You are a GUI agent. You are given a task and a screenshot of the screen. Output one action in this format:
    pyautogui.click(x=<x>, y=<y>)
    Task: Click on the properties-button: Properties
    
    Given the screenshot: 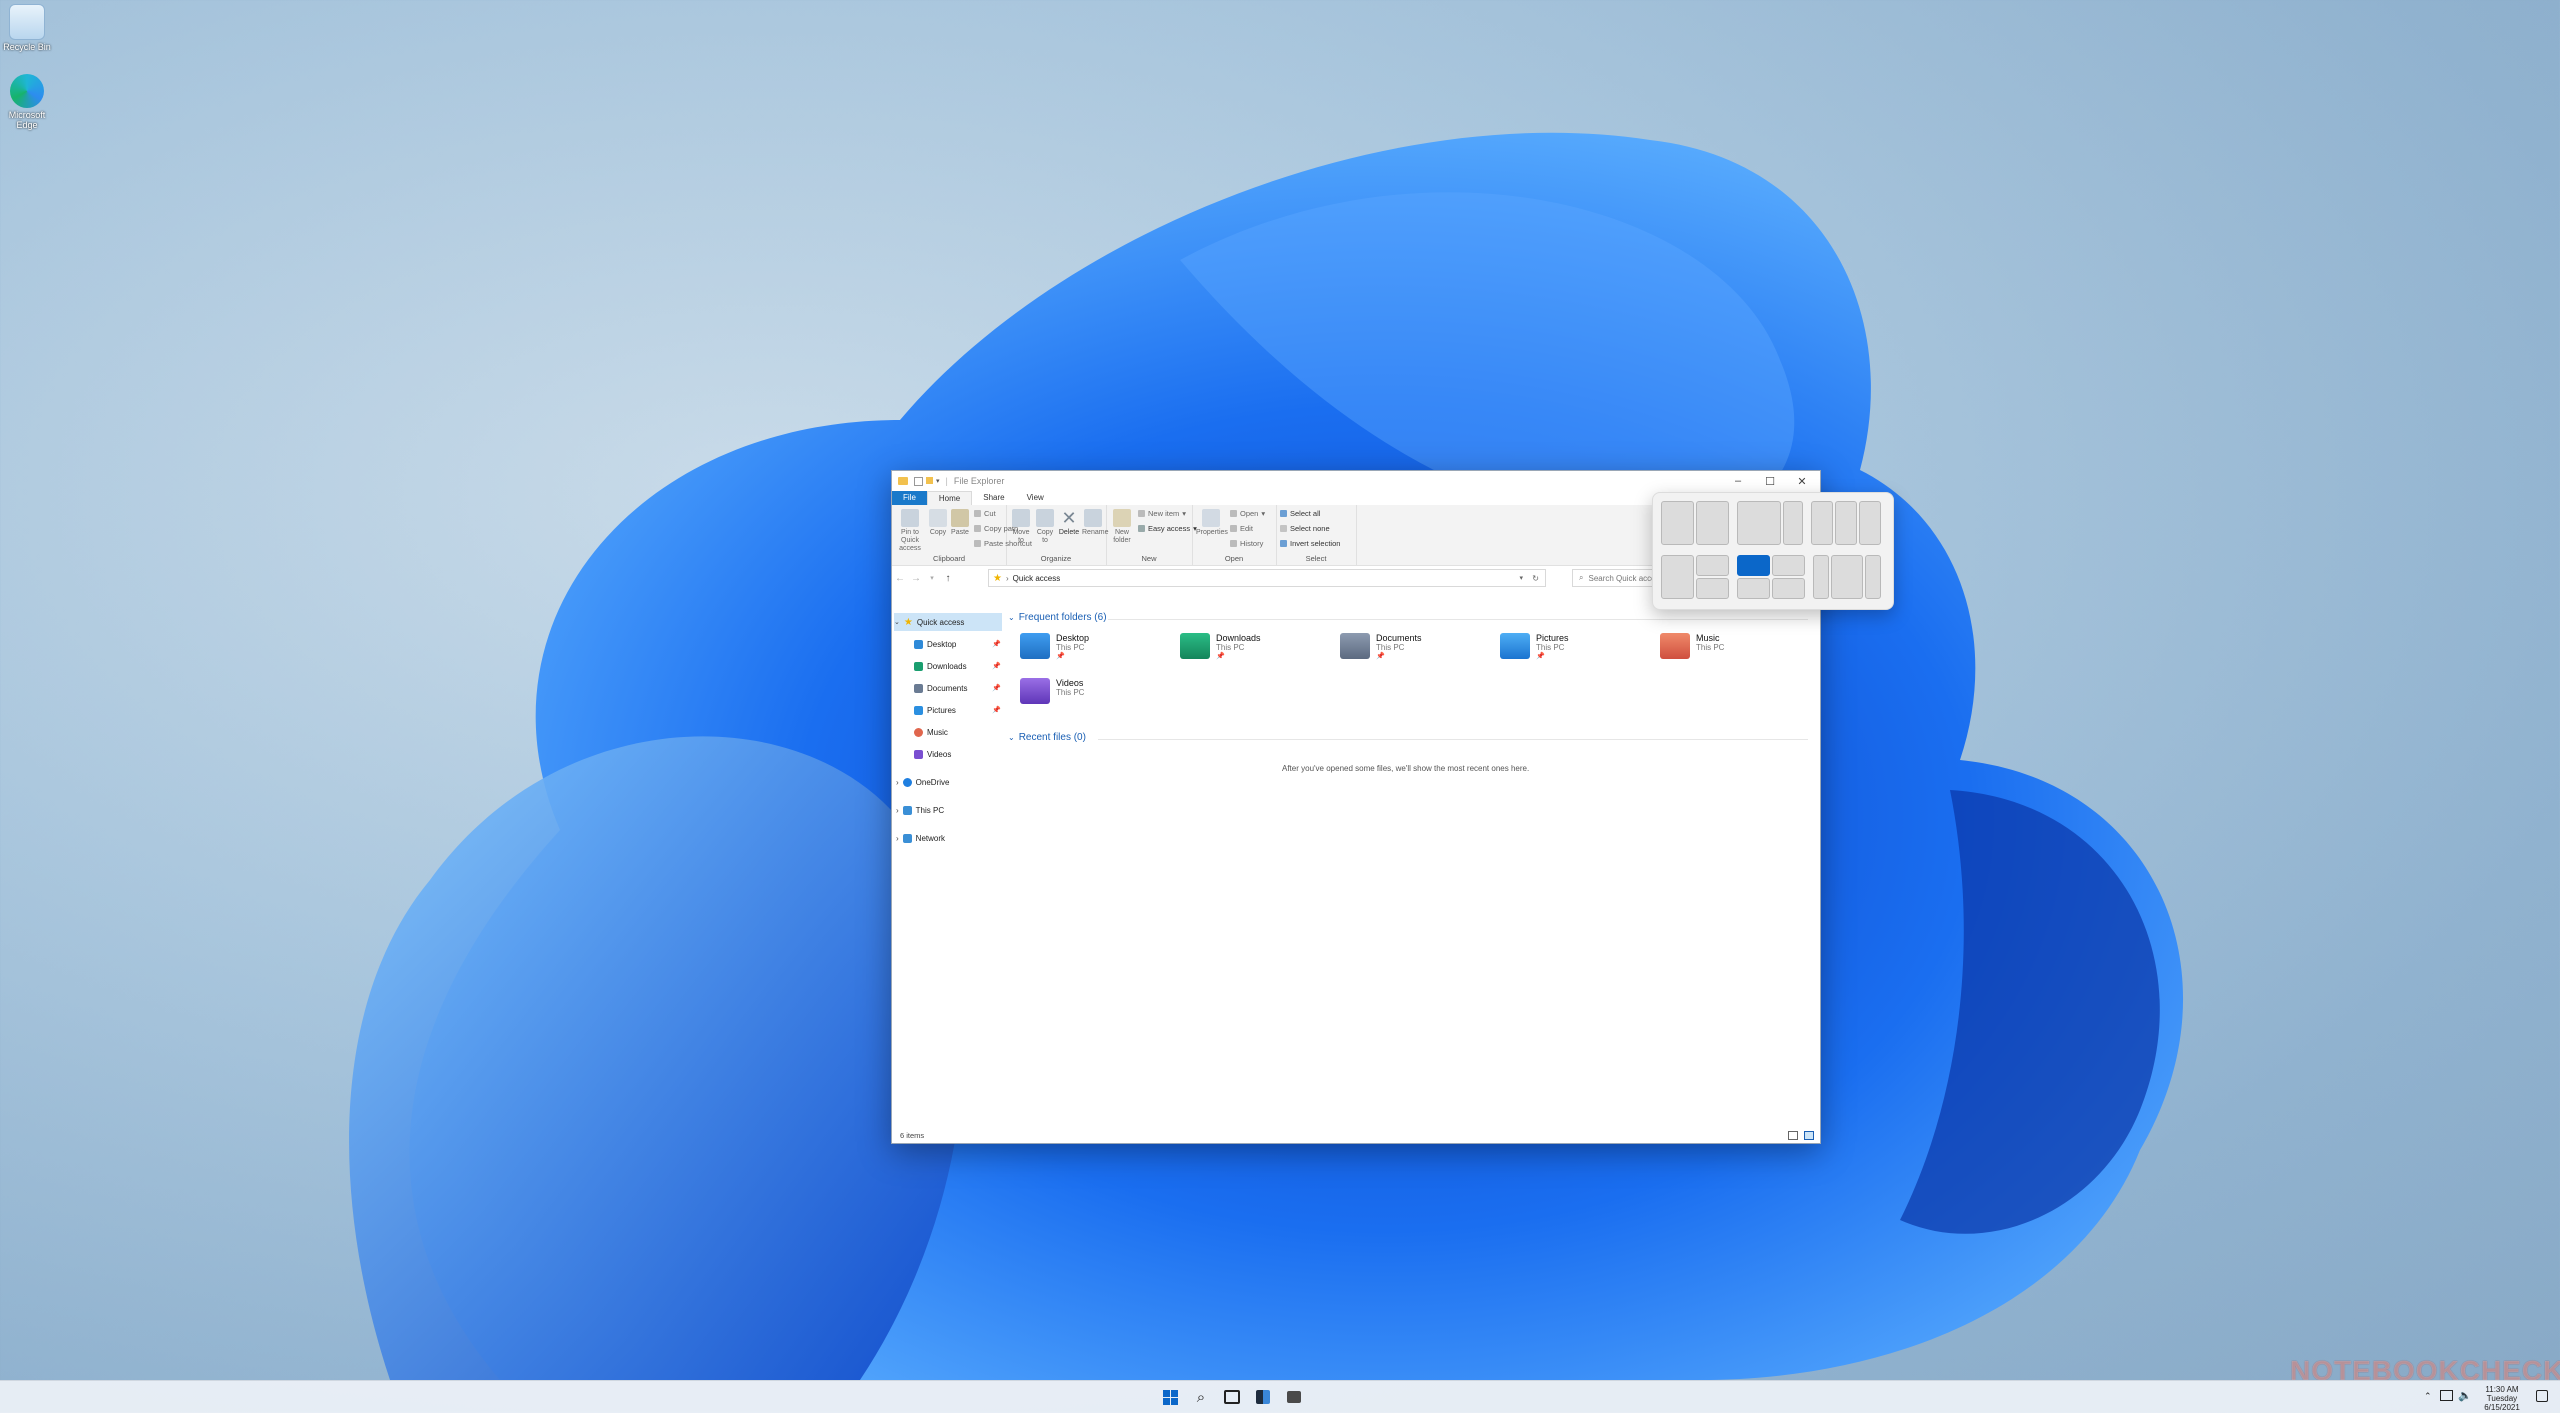 What is the action you would take?
    pyautogui.click(x=1212, y=523)
    